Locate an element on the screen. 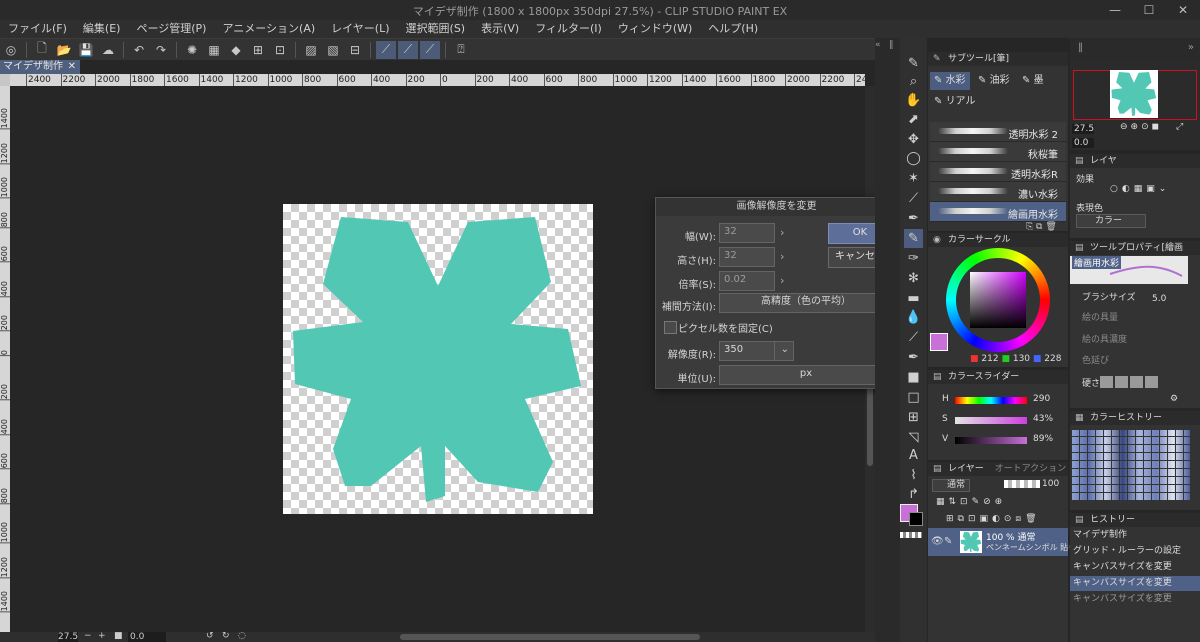 The image size is (1200, 642). expand-icon: » is located at coordinates (1191, 47).